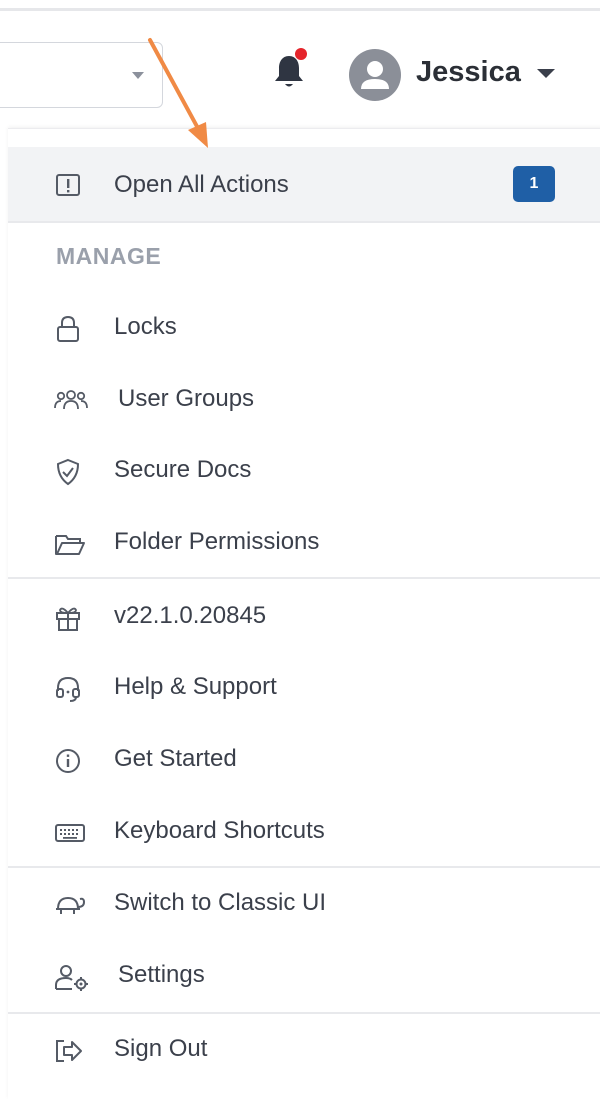 This screenshot has height=1099, width=600. Describe the element at coordinates (546, 73) in the screenshot. I see `user-menu-caret-icon` at that location.